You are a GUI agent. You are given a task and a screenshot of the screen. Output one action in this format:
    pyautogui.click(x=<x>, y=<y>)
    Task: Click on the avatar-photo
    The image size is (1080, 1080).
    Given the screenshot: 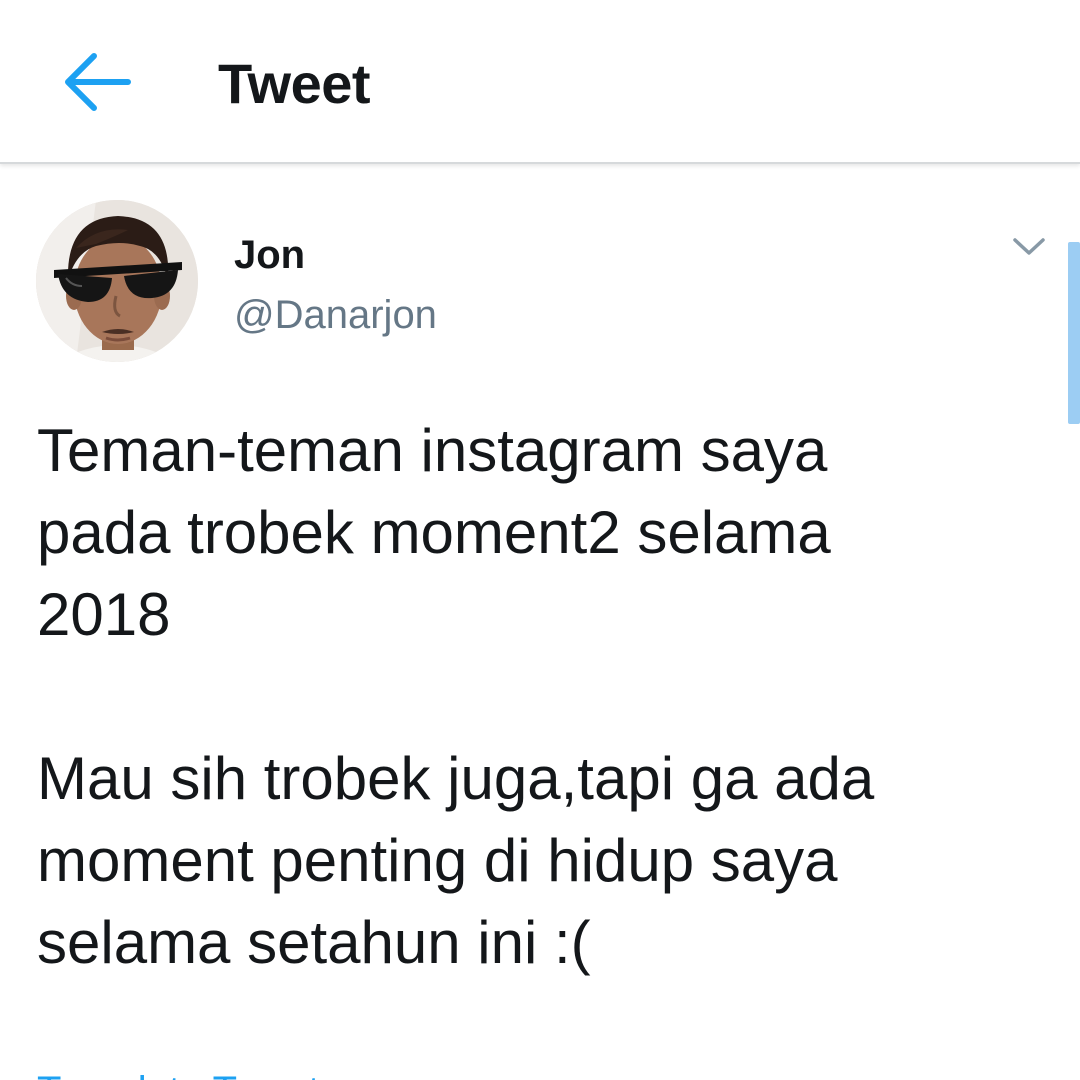 What is the action you would take?
    pyautogui.click(x=117, y=281)
    